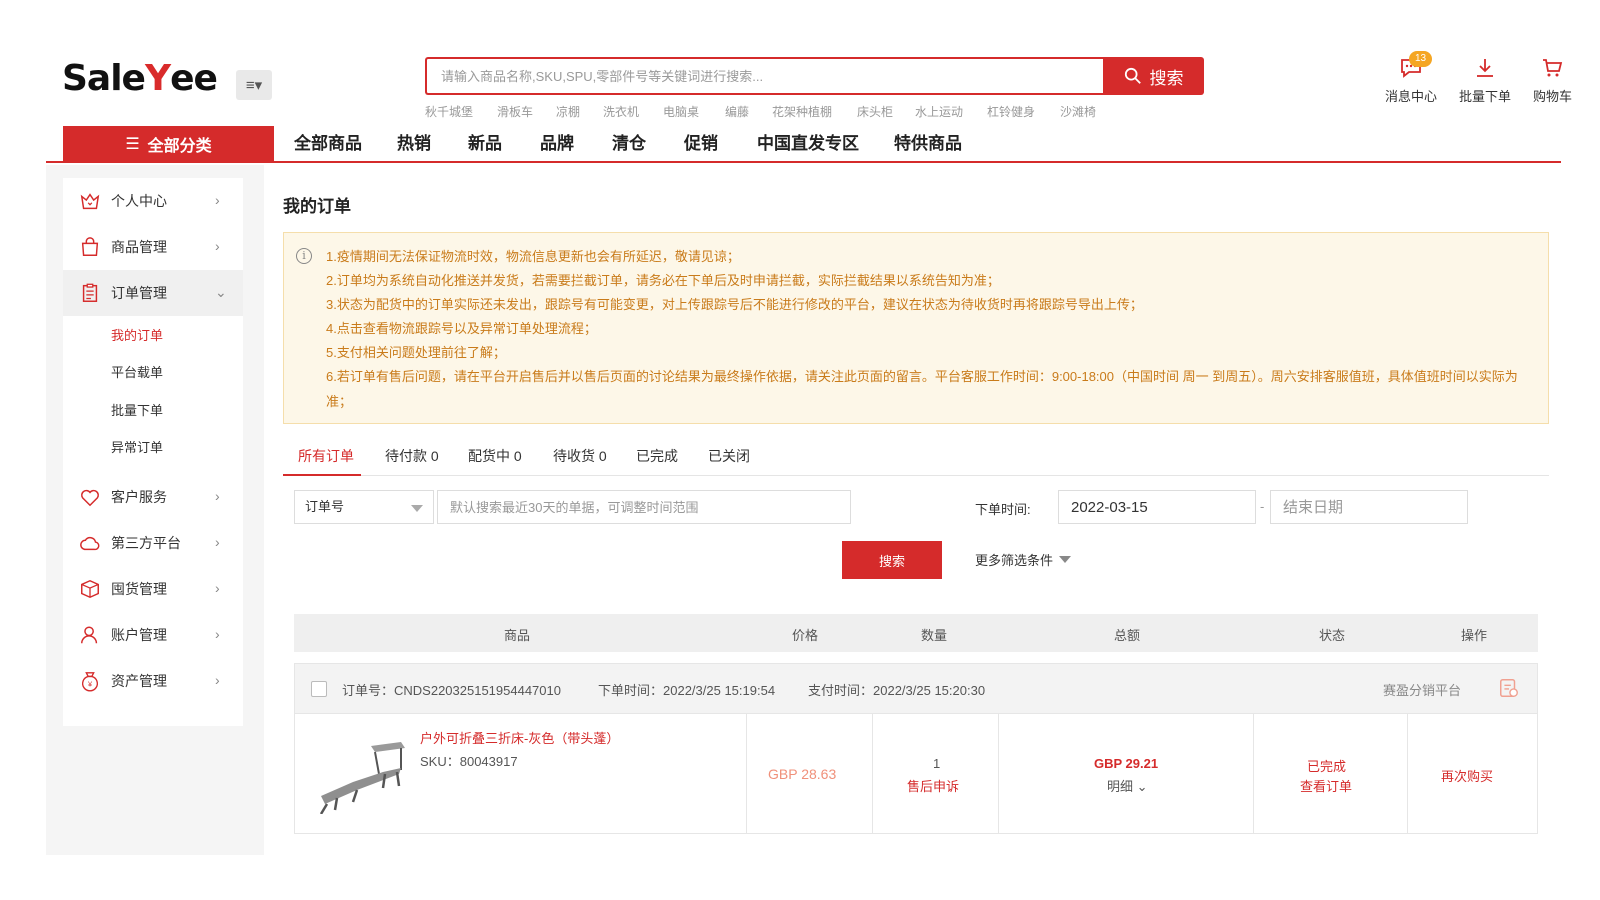 The height and width of the screenshot is (900, 1600). I want to click on list-icon: ☰, so click(132, 144).